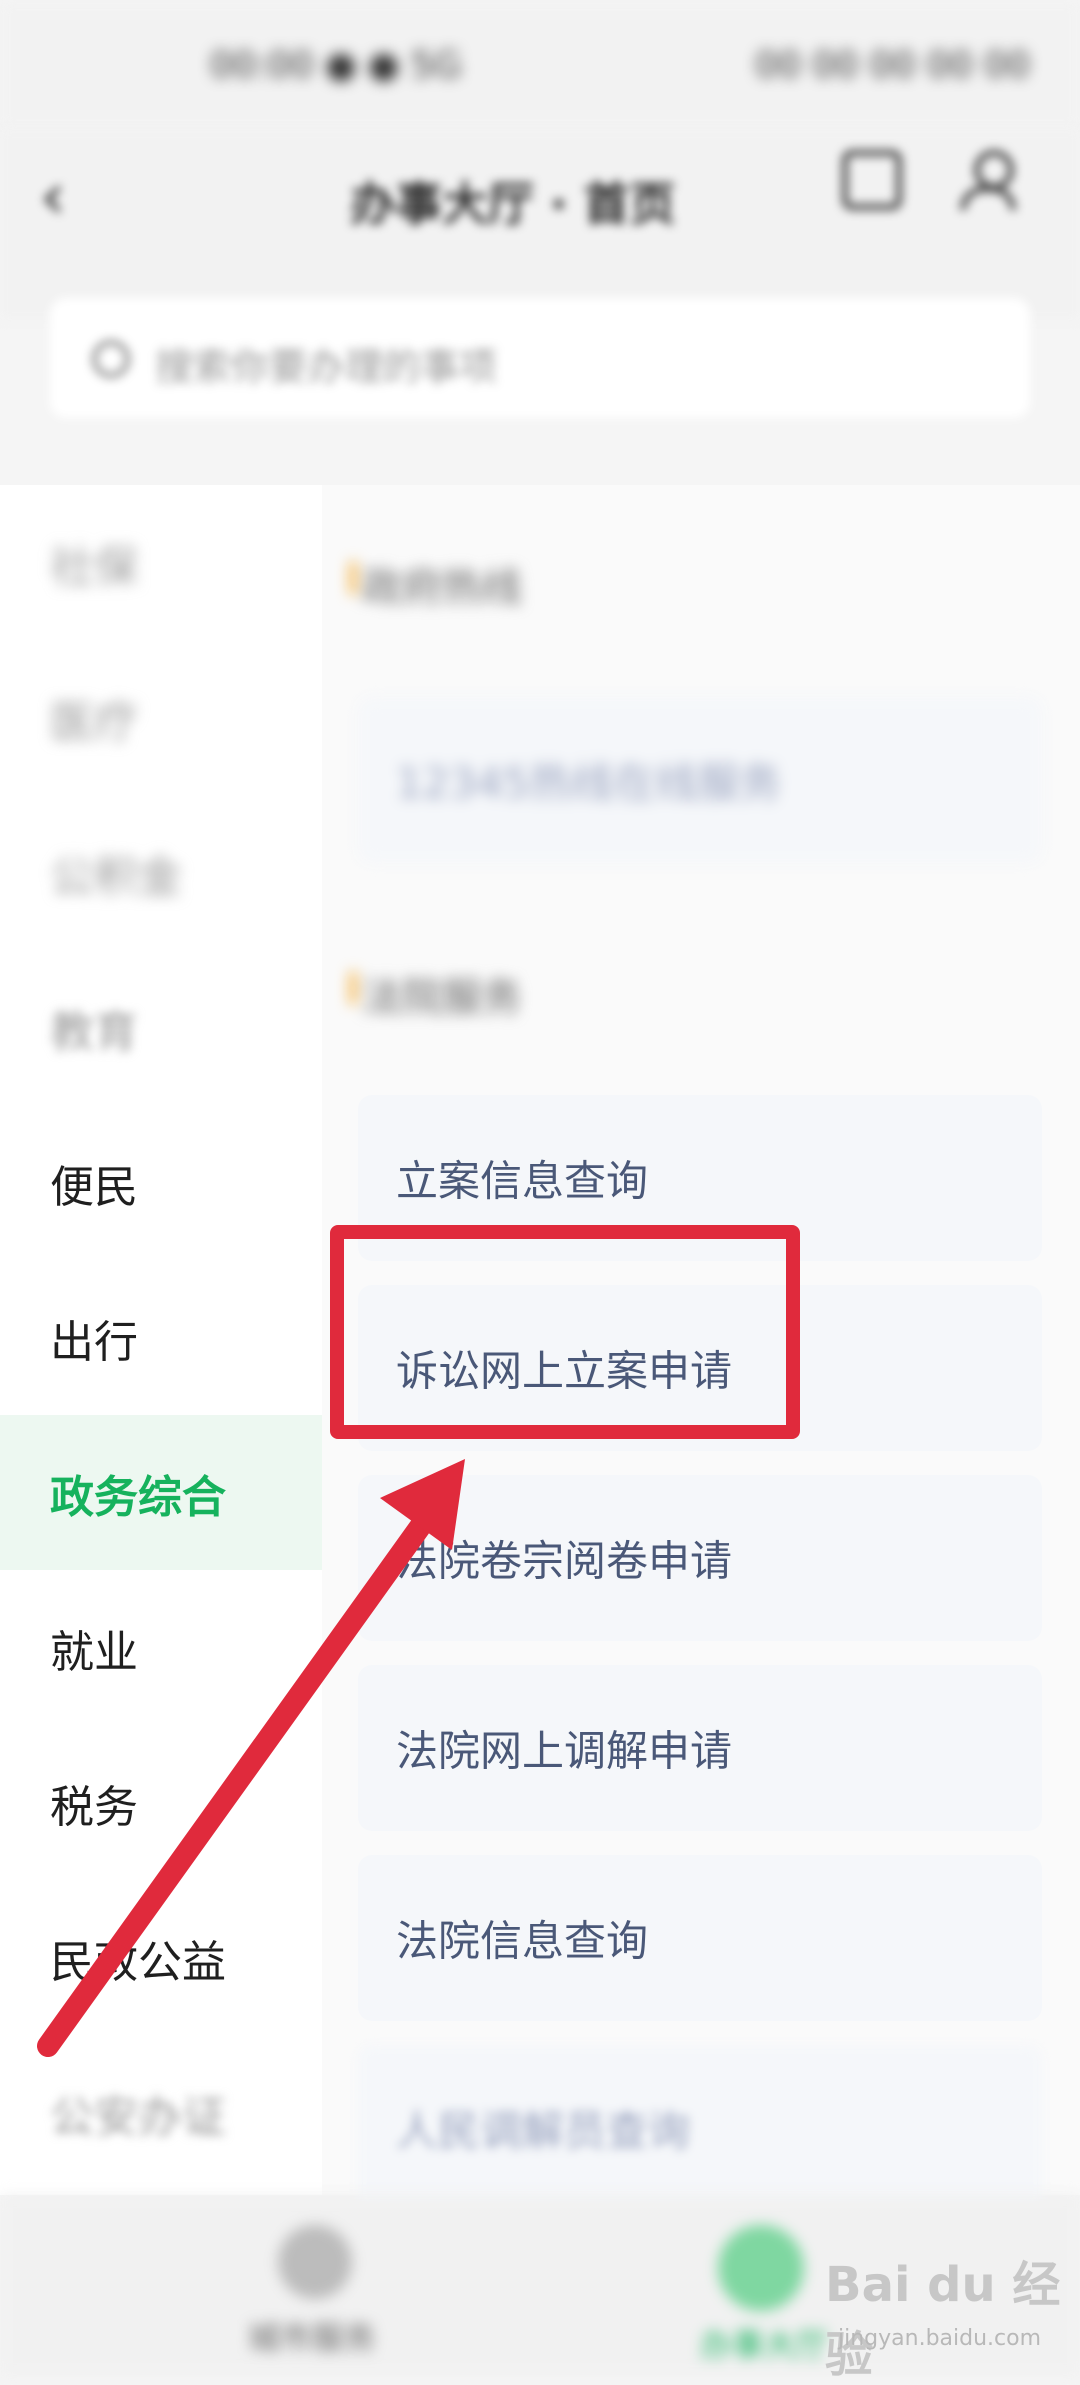 This screenshot has height=2385, width=1080. What do you see at coordinates (111, 359) in the screenshot?
I see `search-icon` at bounding box center [111, 359].